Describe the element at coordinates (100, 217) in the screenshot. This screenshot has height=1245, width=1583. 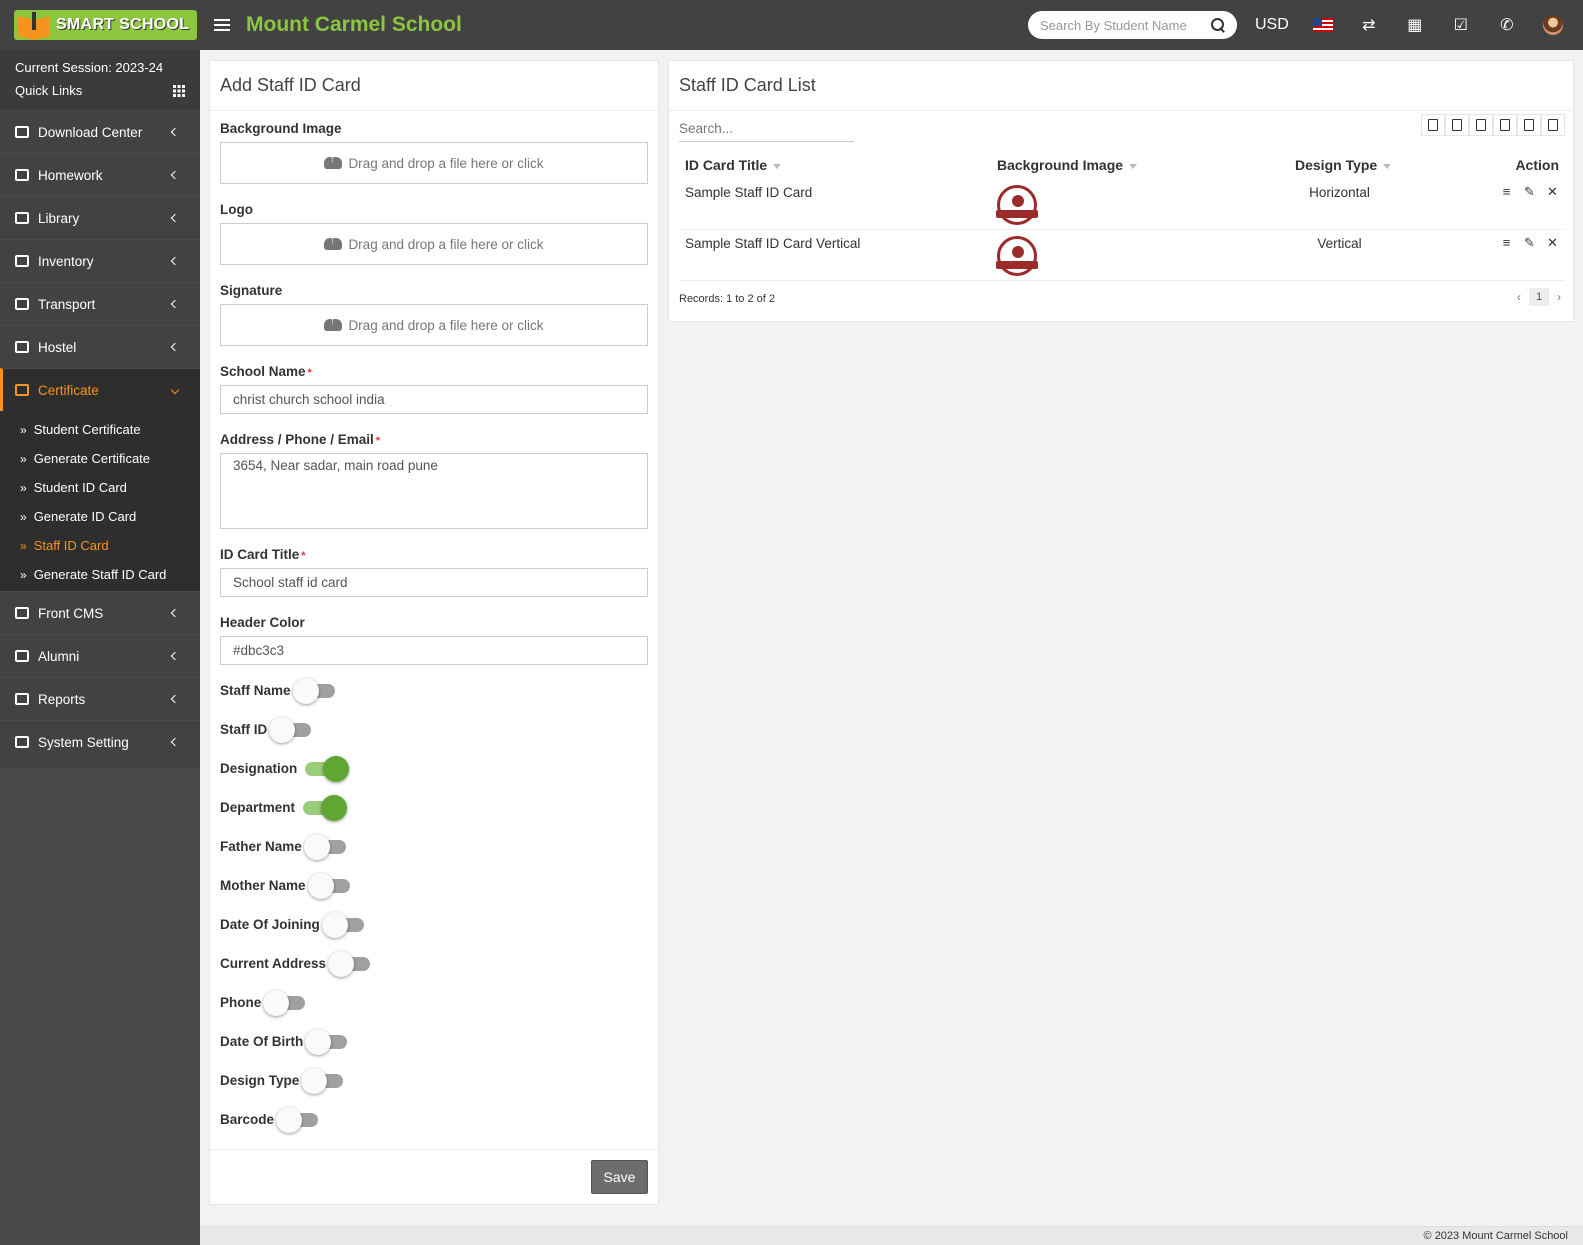
I see `sidebar-item-library: Library` at that location.